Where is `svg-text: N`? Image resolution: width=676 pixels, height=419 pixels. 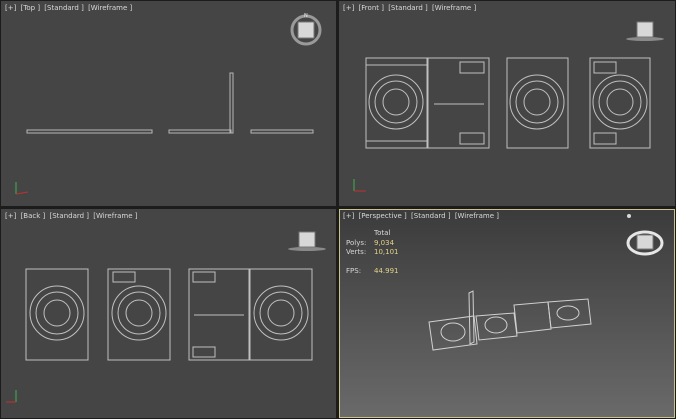
svg-text: N is located at coordinates (306, 16).